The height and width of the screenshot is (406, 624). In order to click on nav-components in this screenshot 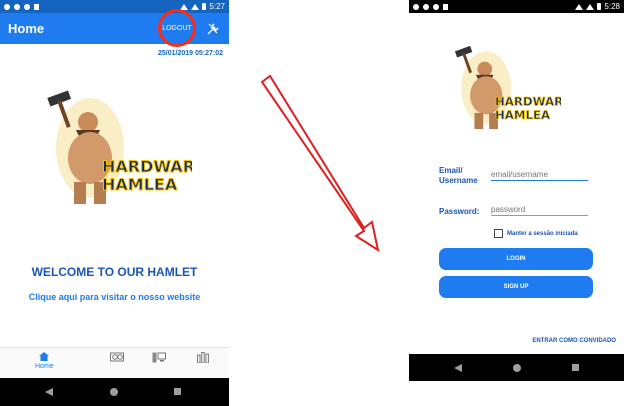, I will do `click(117, 357)`.